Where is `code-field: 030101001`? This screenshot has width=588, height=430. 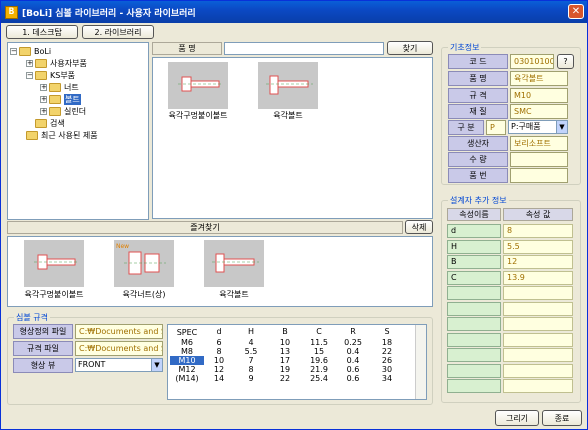 code-field: 030101001 is located at coordinates (532, 61).